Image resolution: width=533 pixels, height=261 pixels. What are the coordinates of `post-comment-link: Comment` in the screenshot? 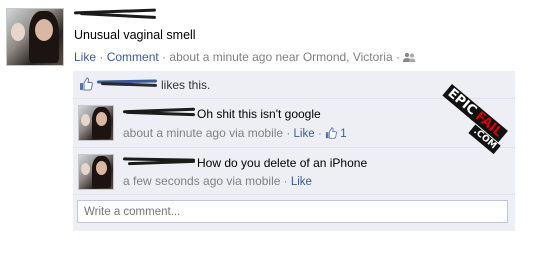 It's located at (133, 57).